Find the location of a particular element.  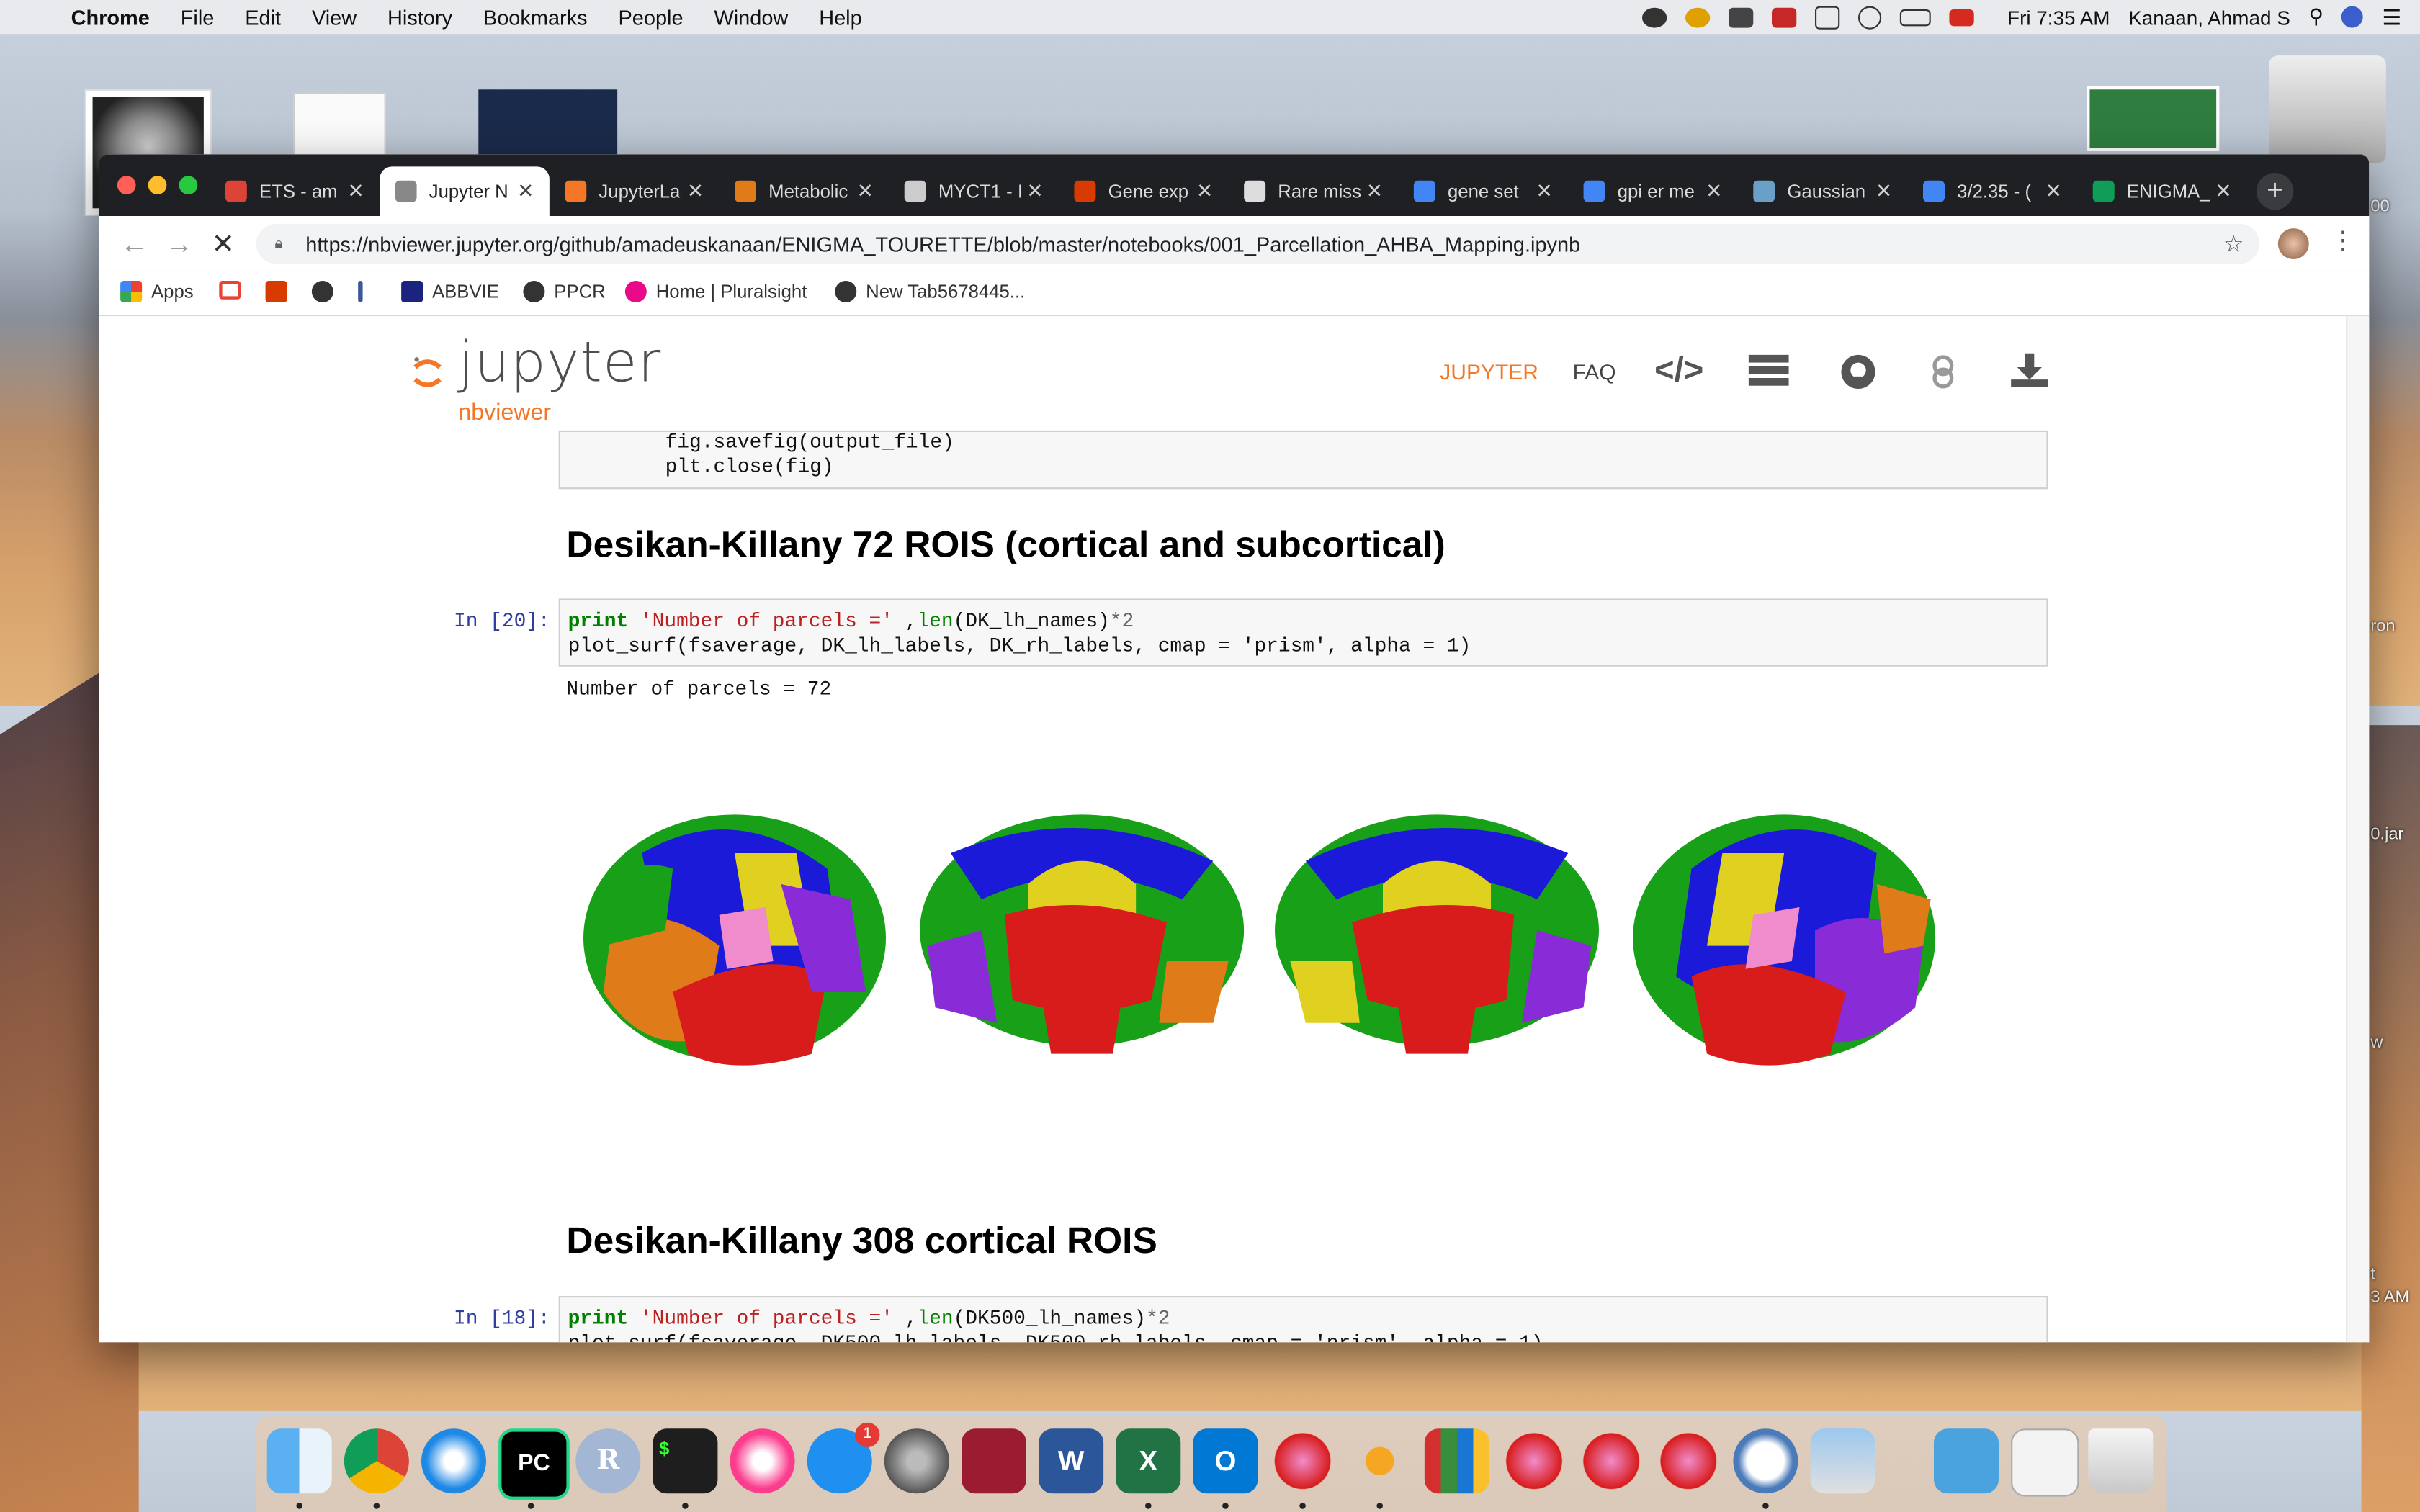

menu-bookmarks: Bookmarks is located at coordinates (535, 17).